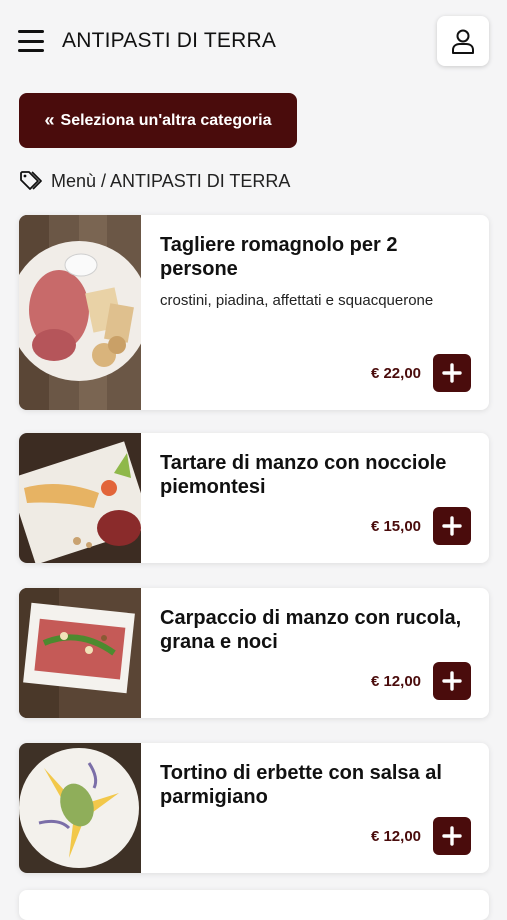 Image resolution: width=507 pixels, height=920 pixels. What do you see at coordinates (279, 257) in the screenshot?
I see `item-name: Tagliere romagnolo per 2 persone` at bounding box center [279, 257].